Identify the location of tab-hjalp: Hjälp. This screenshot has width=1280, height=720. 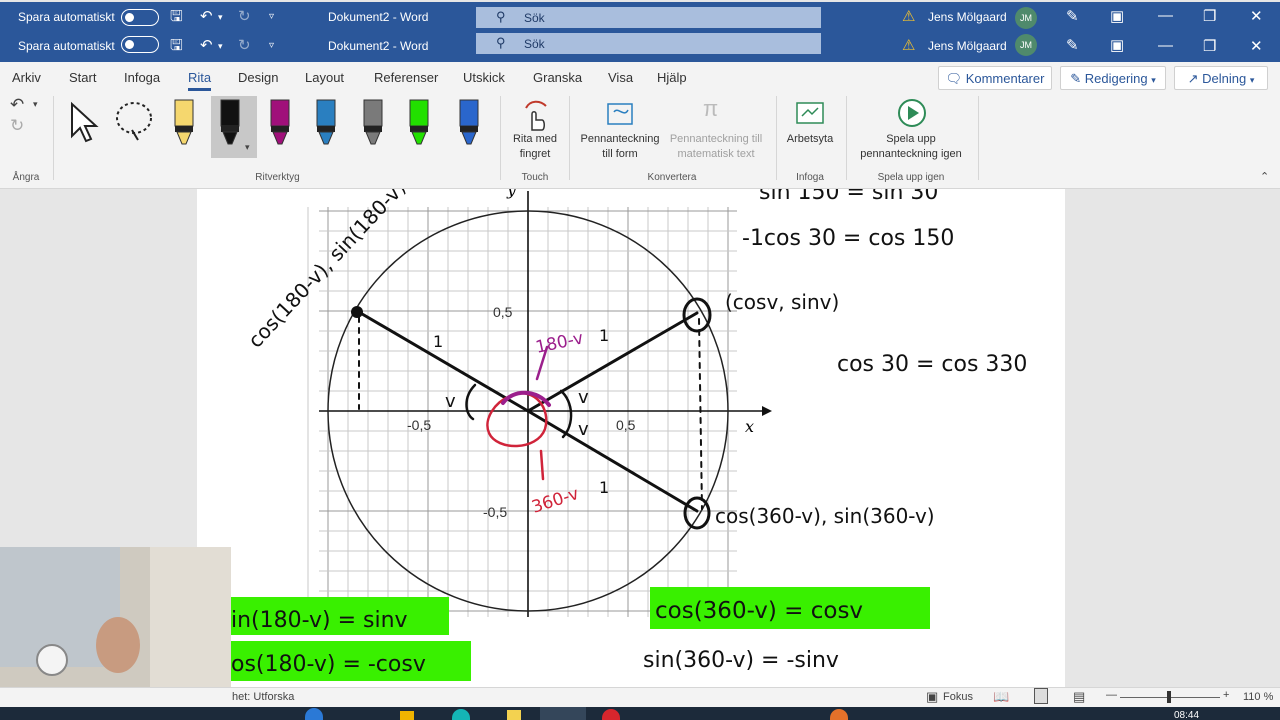
(672, 77).